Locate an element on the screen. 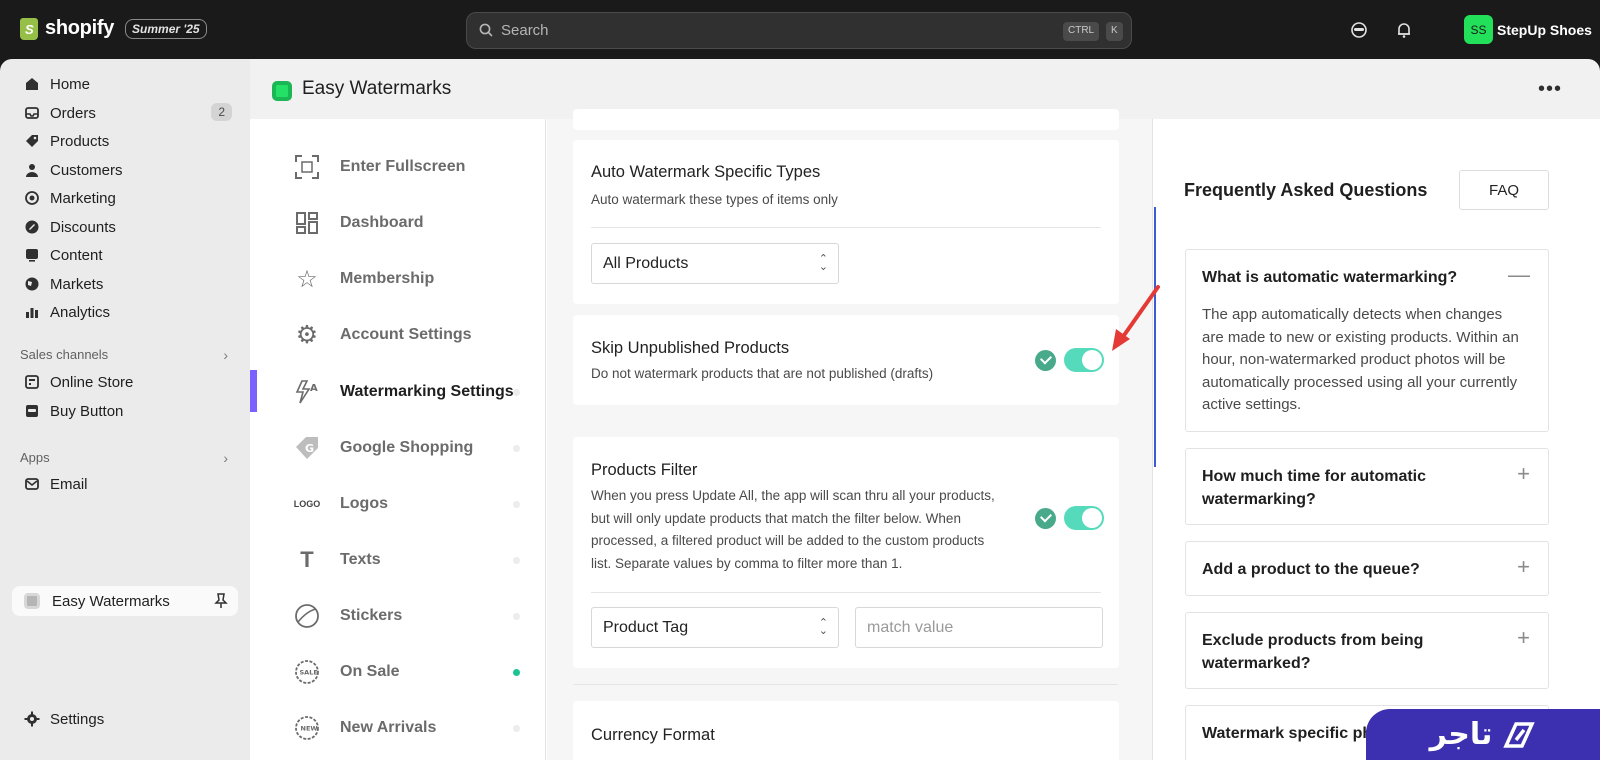 This screenshot has width=1600, height=760. sidebar-item-orders: Orders 2 is located at coordinates (129, 113).